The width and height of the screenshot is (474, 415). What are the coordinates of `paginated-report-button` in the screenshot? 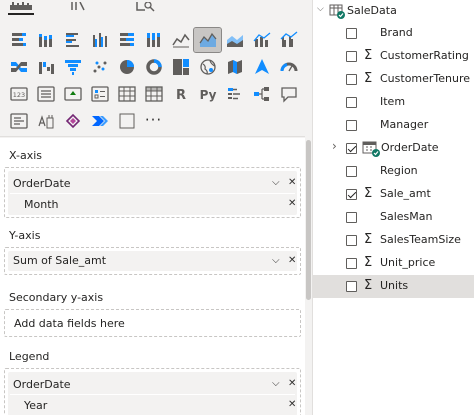 It's located at (45, 121).